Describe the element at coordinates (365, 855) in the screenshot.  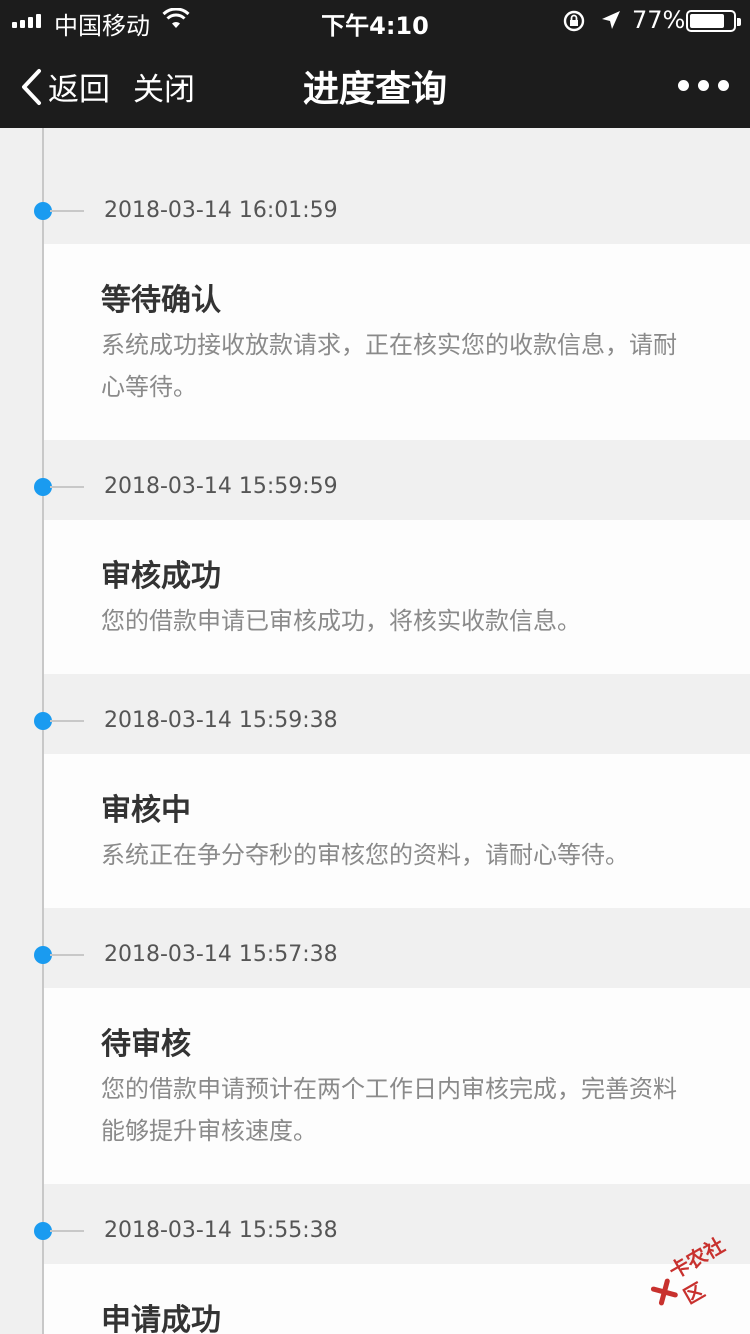
I see `event-description: 系统正在争分夺秒的审核您的资料，请耐心等待。` at that location.